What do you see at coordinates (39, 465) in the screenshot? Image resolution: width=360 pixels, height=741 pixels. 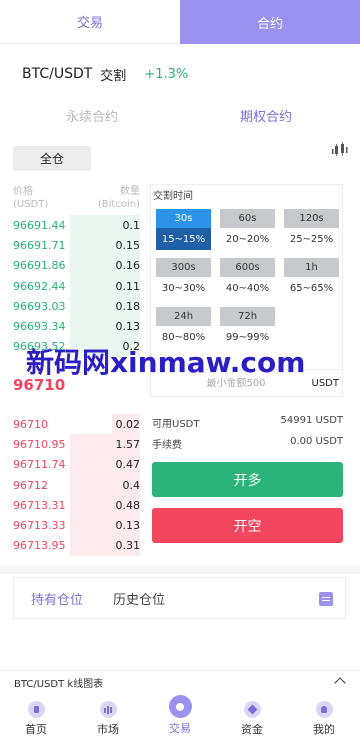 I see `orderbook-price: 96711.74` at bounding box center [39, 465].